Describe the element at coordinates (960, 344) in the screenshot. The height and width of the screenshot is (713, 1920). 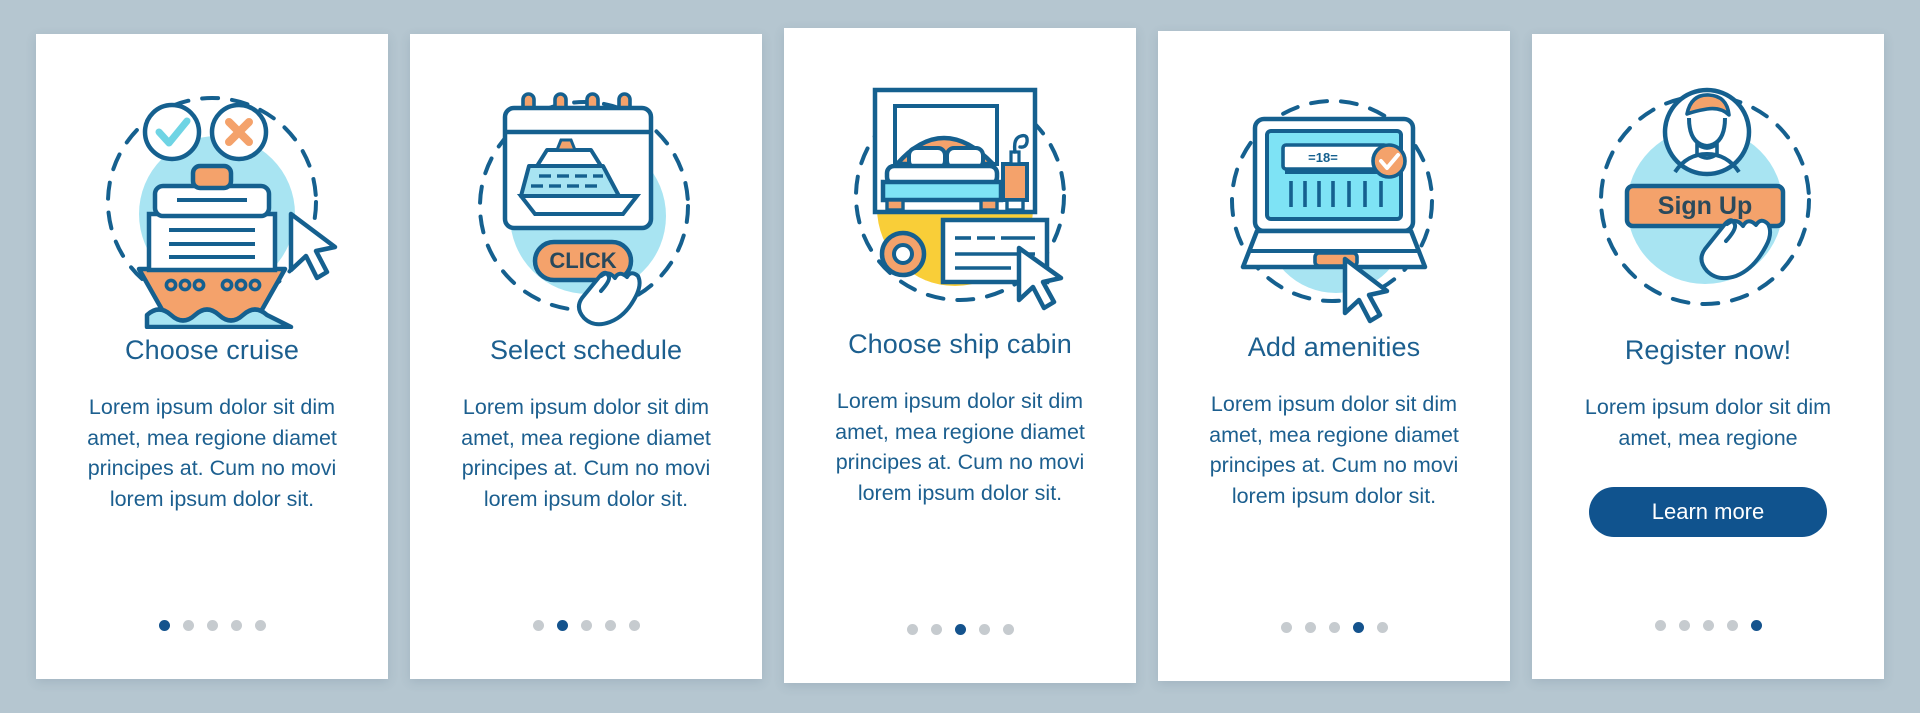
I see `card-title: Choose ship cabin` at that location.